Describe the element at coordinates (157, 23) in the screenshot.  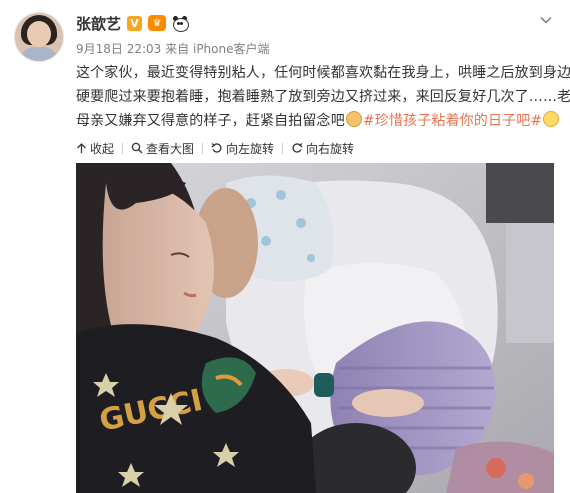
I see `crown-icon: ♛` at that location.